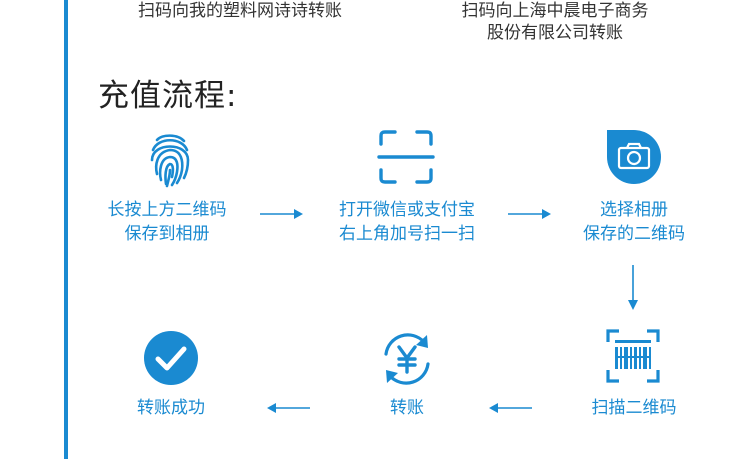 This screenshot has height=459, width=750. I want to click on yuan-transfer-icon, so click(407, 359).